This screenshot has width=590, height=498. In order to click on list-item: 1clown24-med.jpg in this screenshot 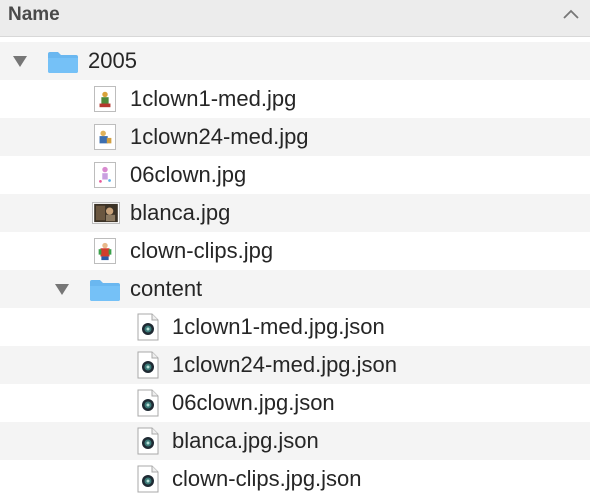, I will do `click(295, 137)`.